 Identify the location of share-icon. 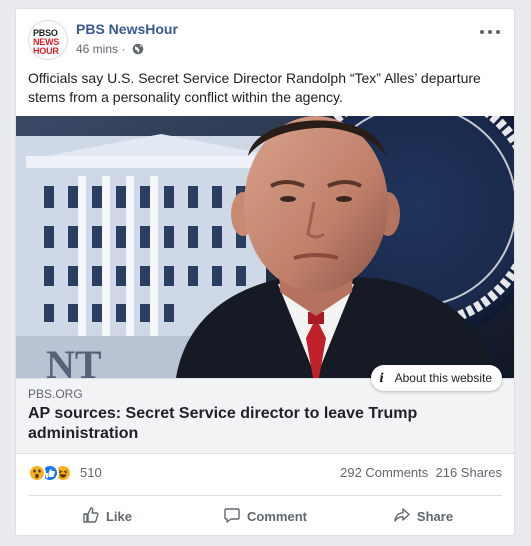
(402, 516).